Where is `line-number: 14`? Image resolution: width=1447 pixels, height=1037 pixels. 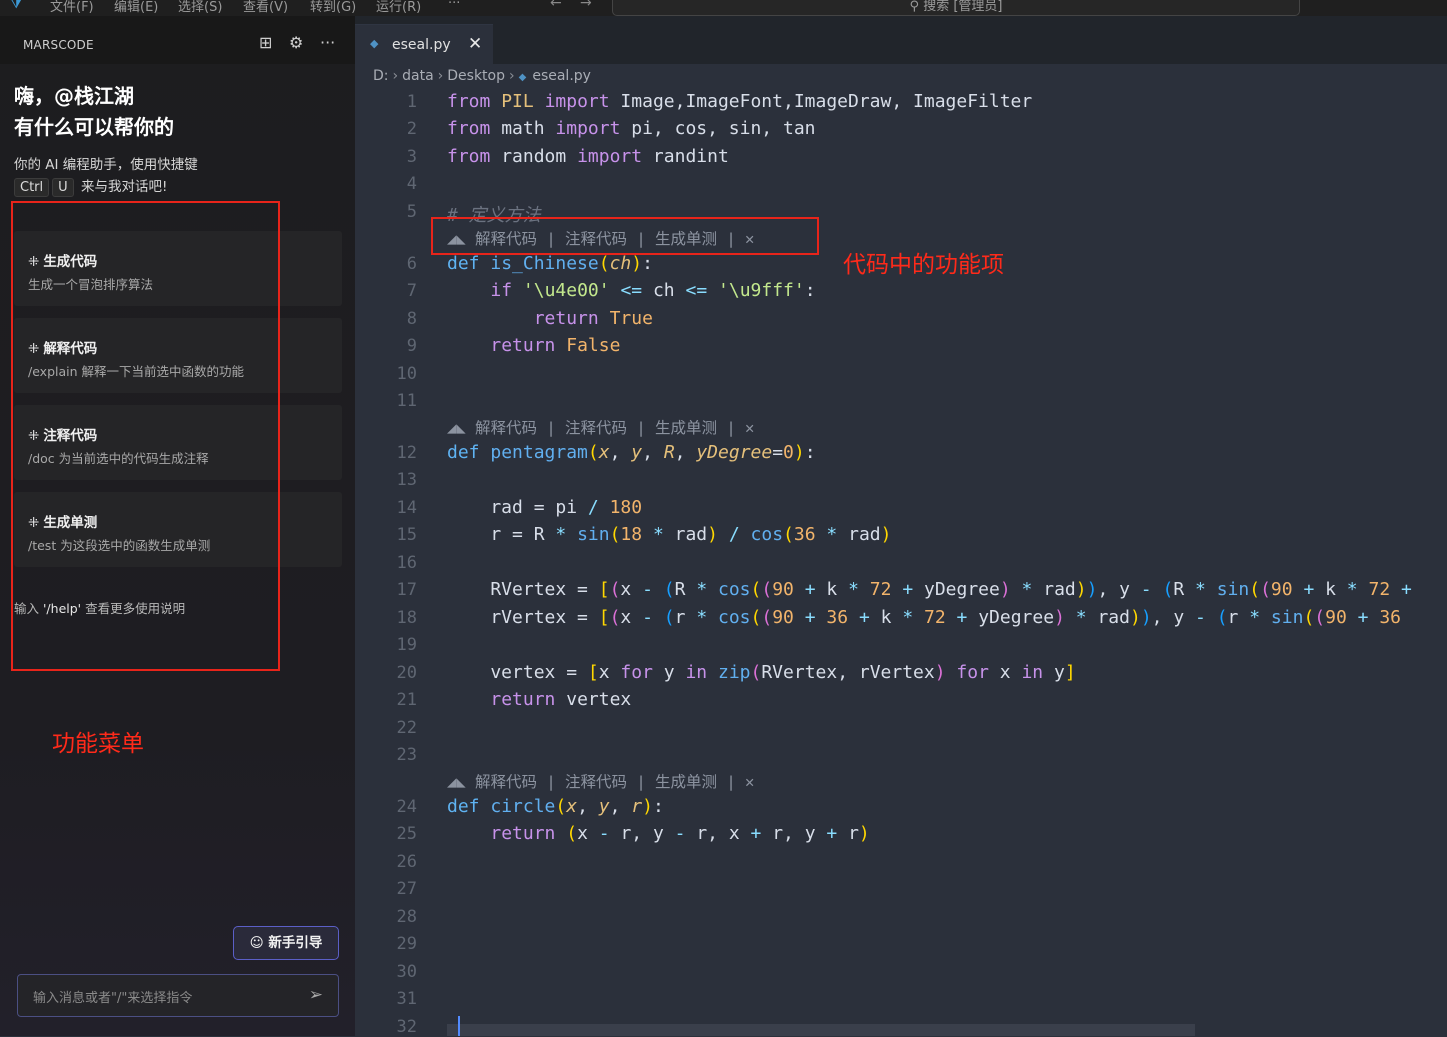
line-number: 14 is located at coordinates (406, 508).